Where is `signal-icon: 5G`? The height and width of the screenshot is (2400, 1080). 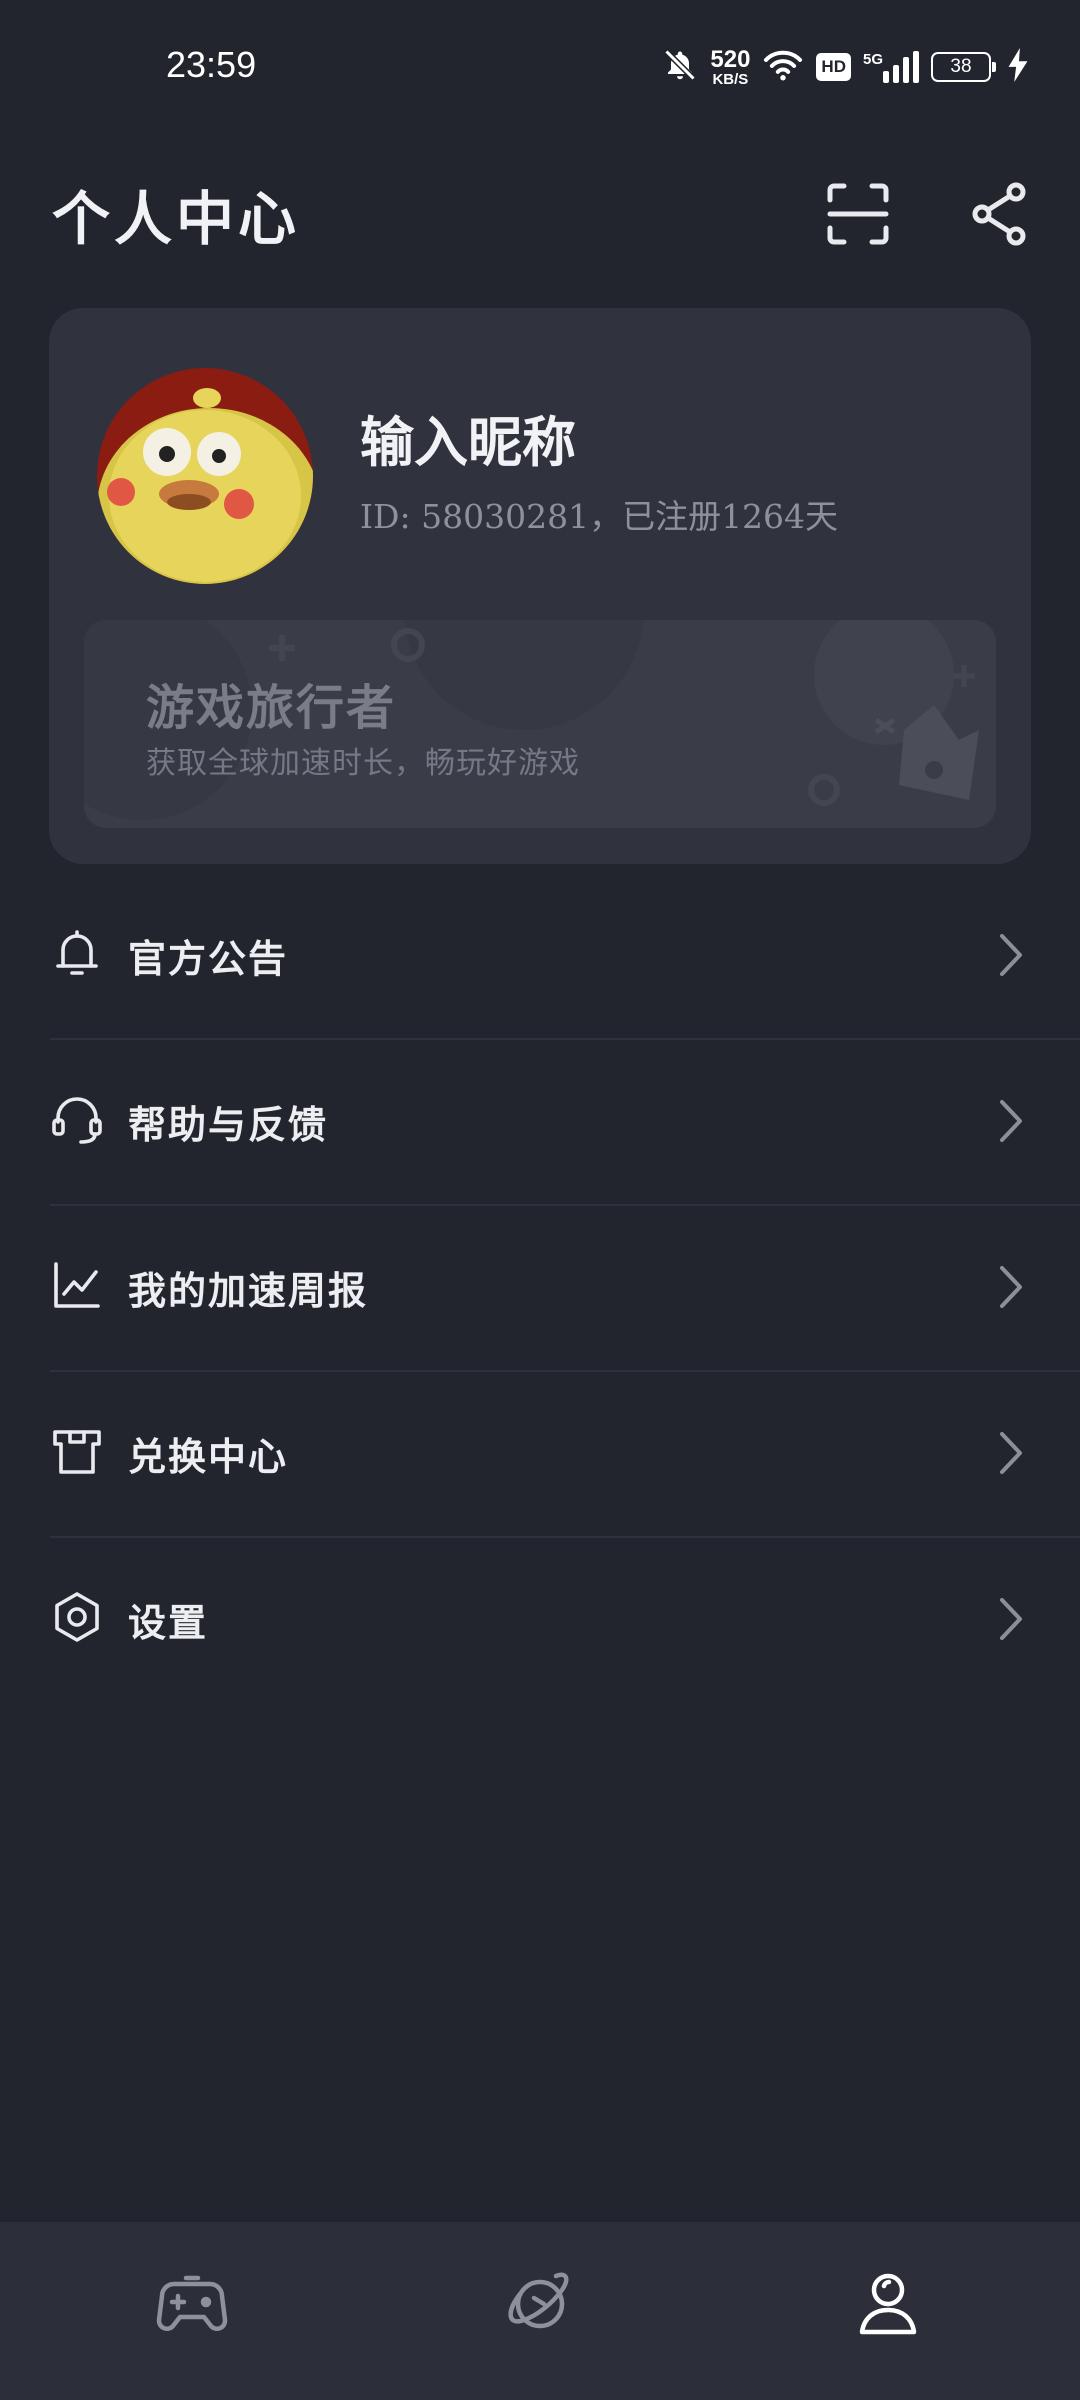
signal-icon: 5G is located at coordinates (891, 67).